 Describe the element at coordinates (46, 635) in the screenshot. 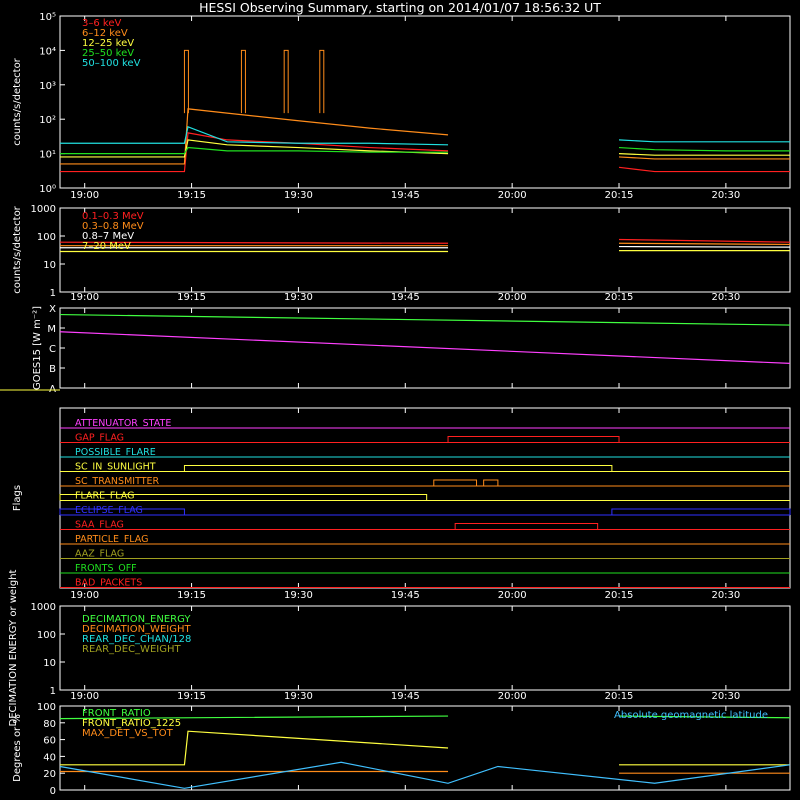

I see `panel-5-ytick-label: 100` at that location.